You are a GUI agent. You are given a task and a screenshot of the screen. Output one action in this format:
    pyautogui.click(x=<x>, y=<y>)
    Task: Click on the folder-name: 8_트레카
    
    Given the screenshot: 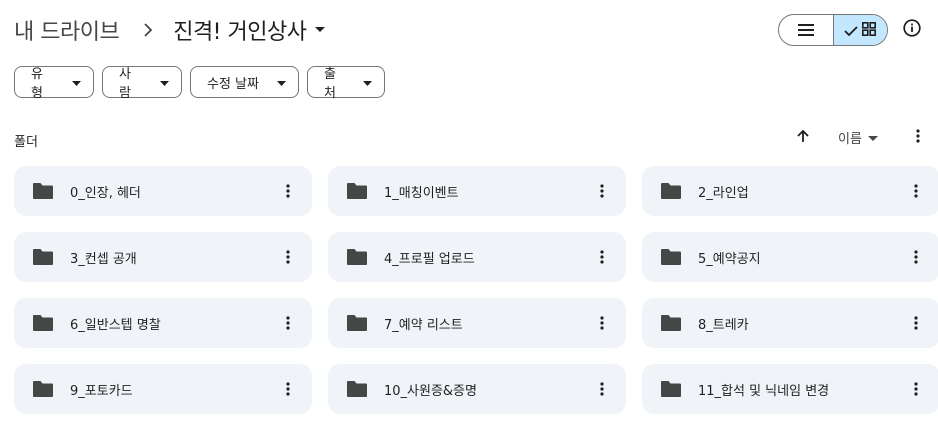 What is the action you would take?
    pyautogui.click(x=723, y=325)
    